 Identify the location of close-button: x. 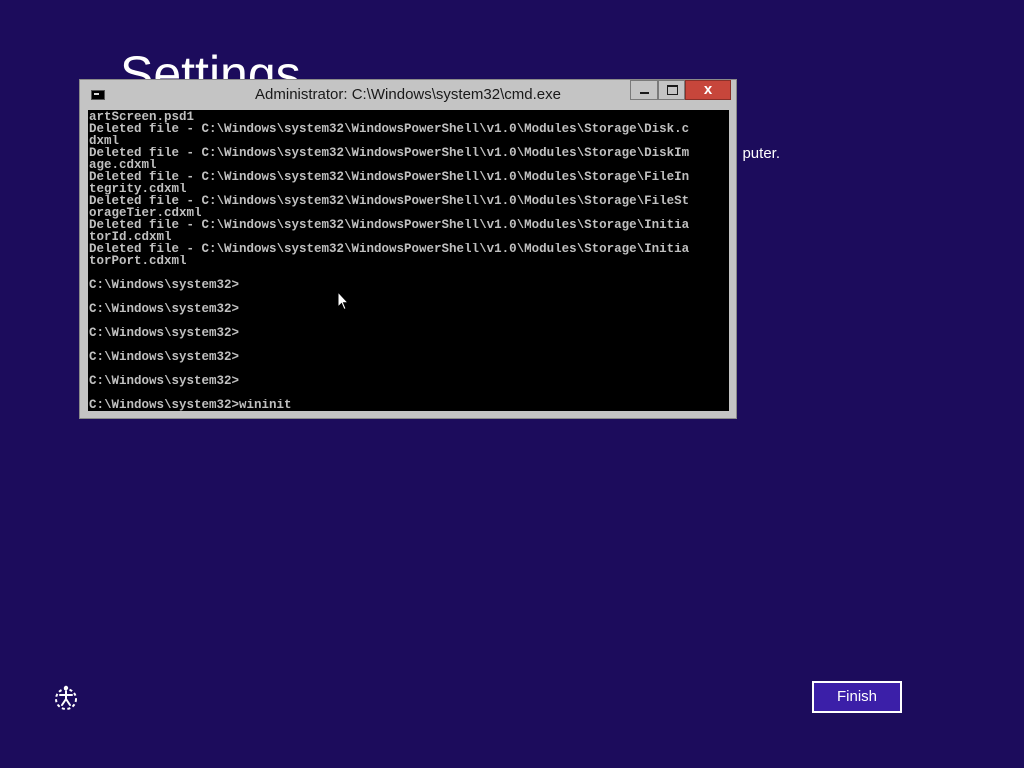
(708, 90).